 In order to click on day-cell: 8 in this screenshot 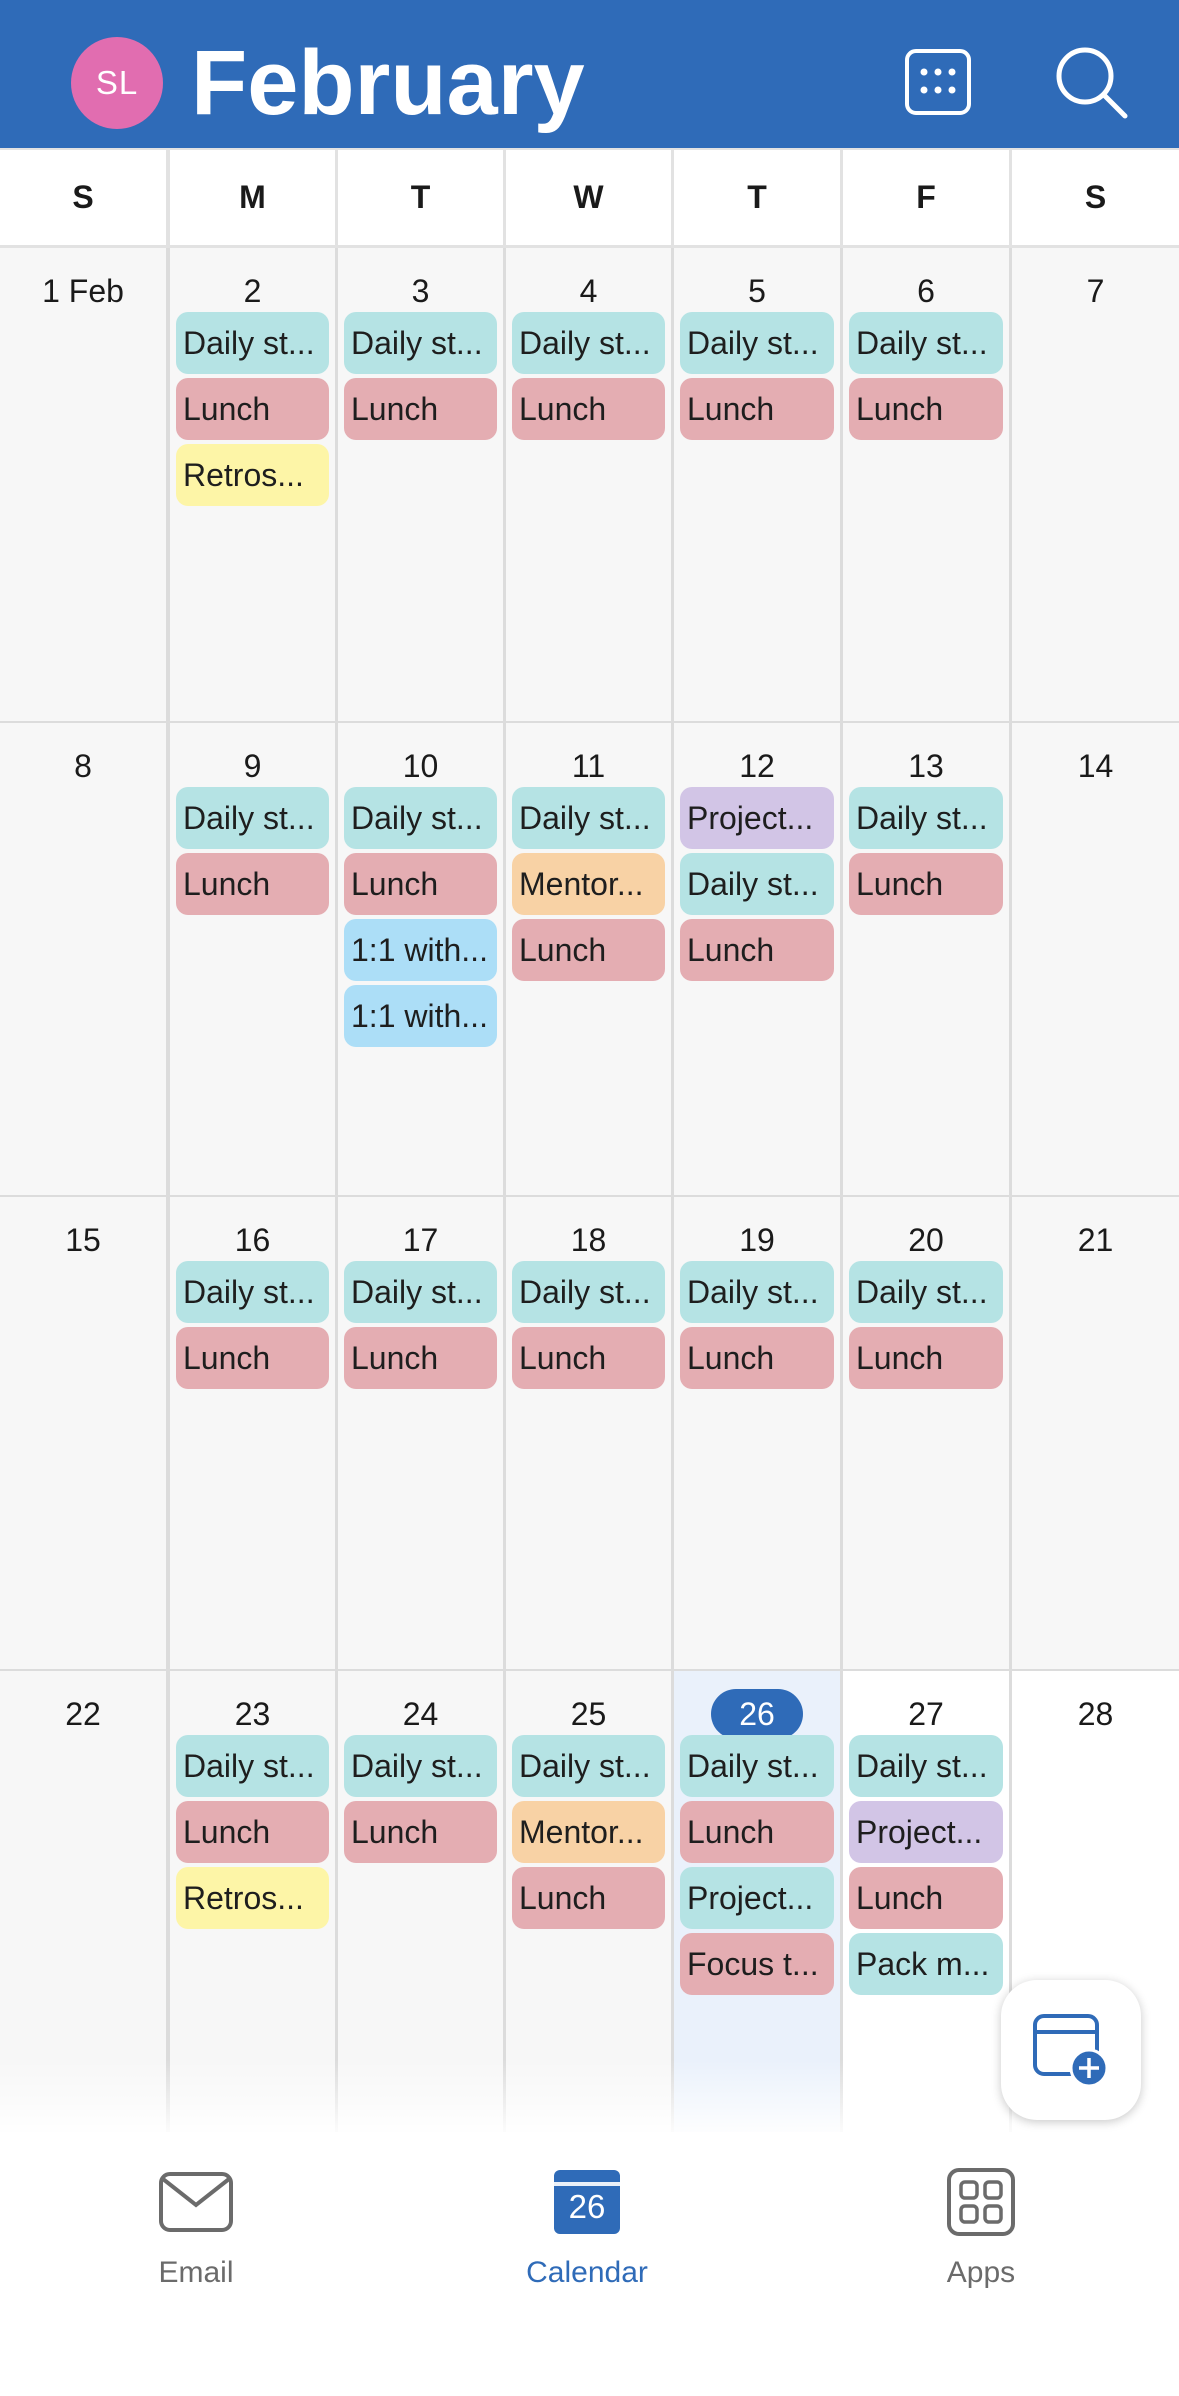, I will do `click(83, 959)`.